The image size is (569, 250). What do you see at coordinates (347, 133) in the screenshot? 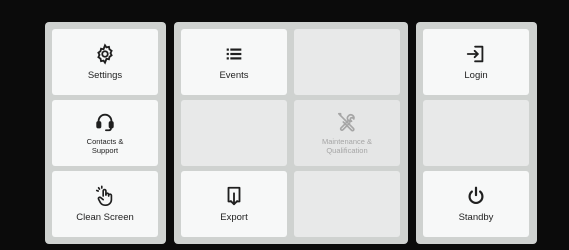
I see `maintenance-qualification-button: Maintenance & Qualification` at bounding box center [347, 133].